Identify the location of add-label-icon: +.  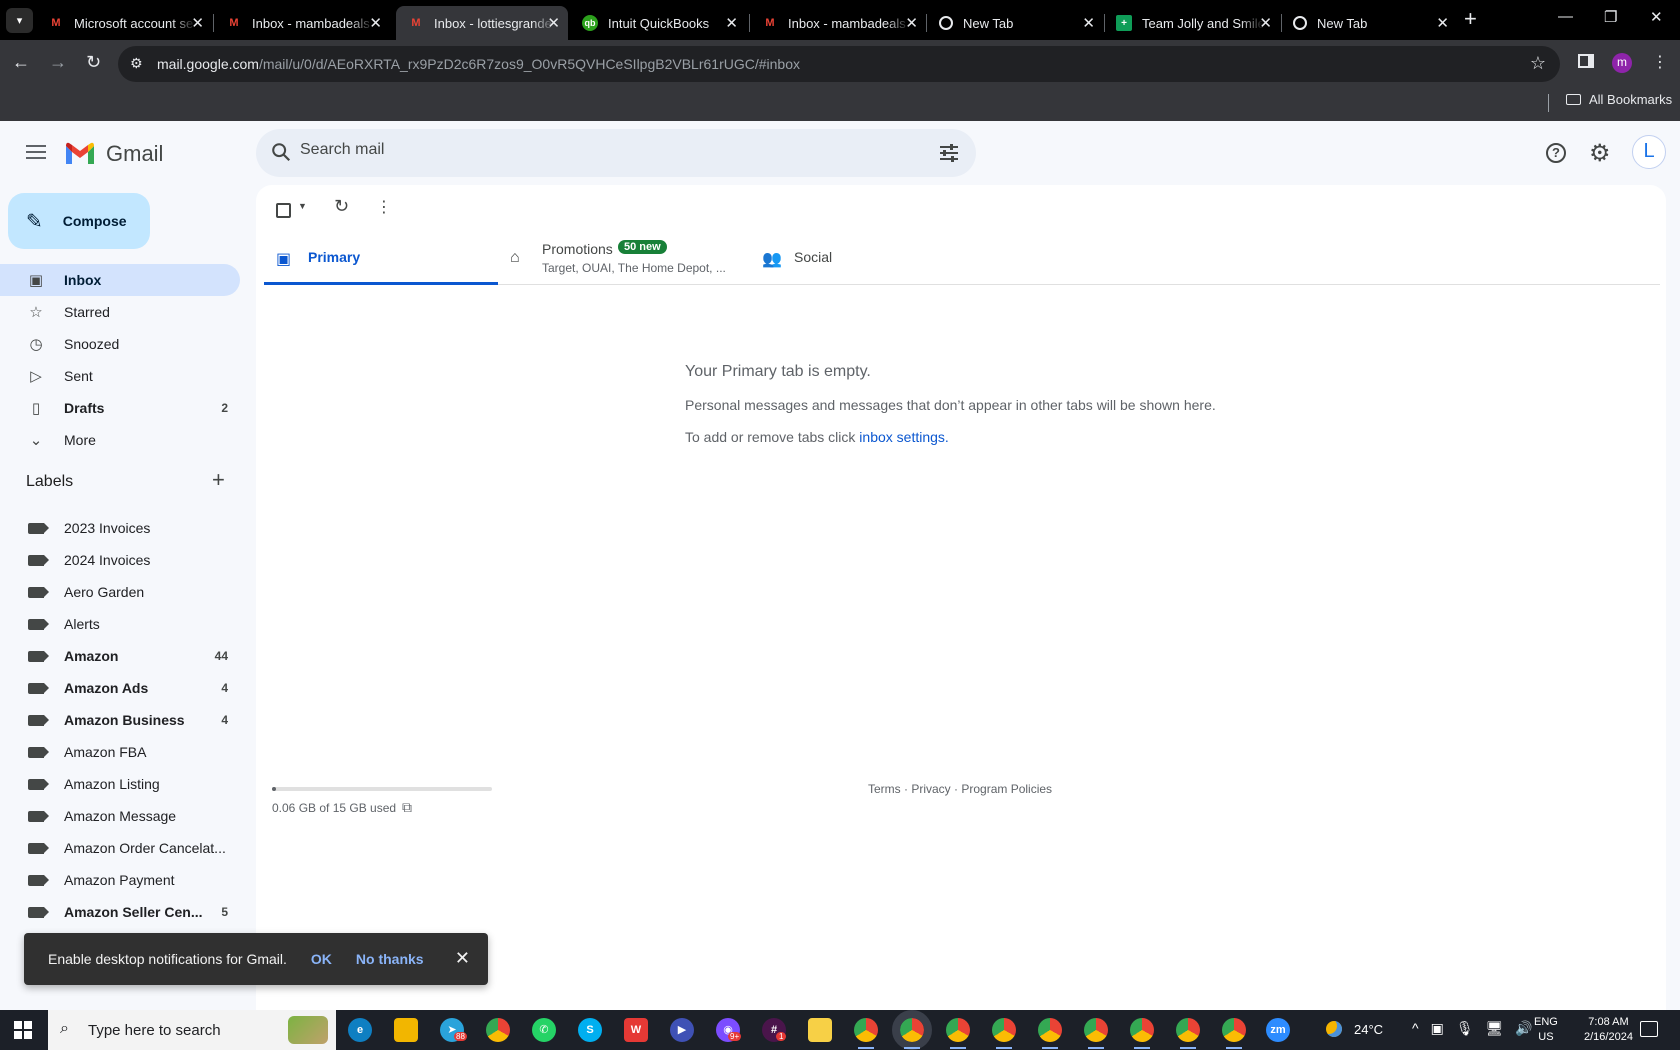
(218, 480).